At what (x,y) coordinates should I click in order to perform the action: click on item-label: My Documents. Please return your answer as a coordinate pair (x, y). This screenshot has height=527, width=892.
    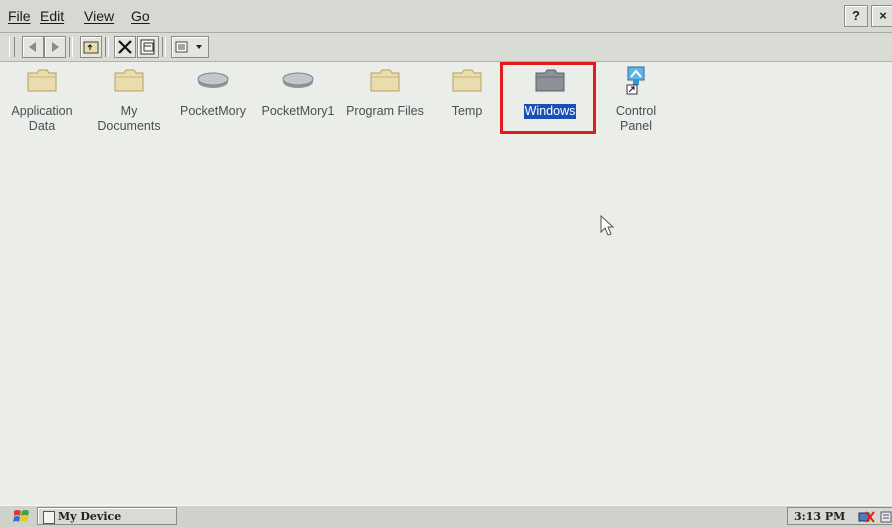
    Looking at the image, I should click on (129, 118).